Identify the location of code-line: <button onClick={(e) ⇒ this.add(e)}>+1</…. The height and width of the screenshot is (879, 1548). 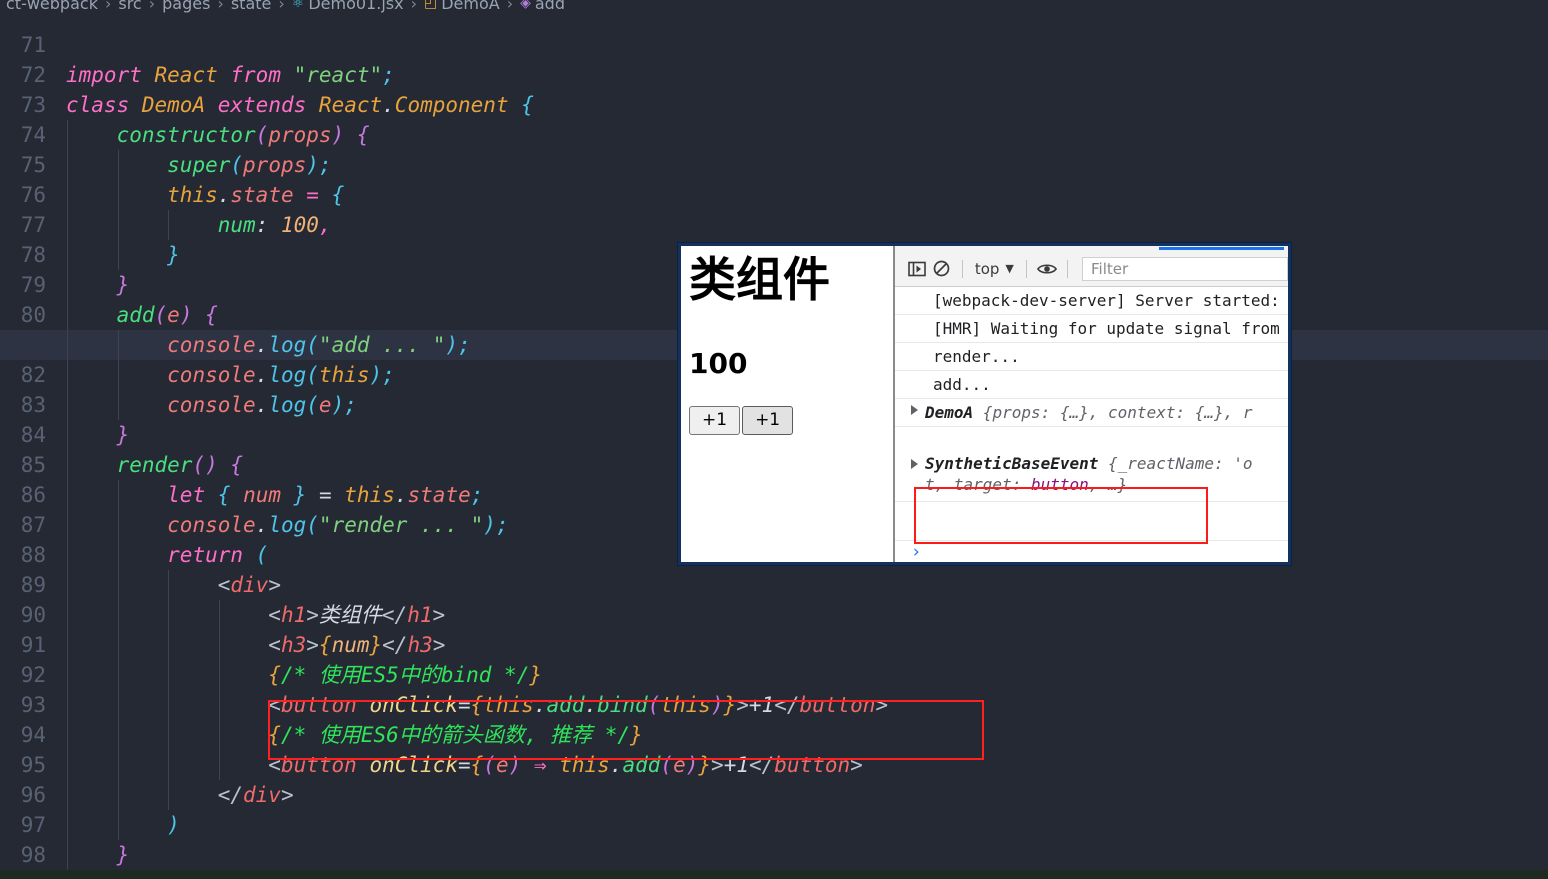
(774, 765).